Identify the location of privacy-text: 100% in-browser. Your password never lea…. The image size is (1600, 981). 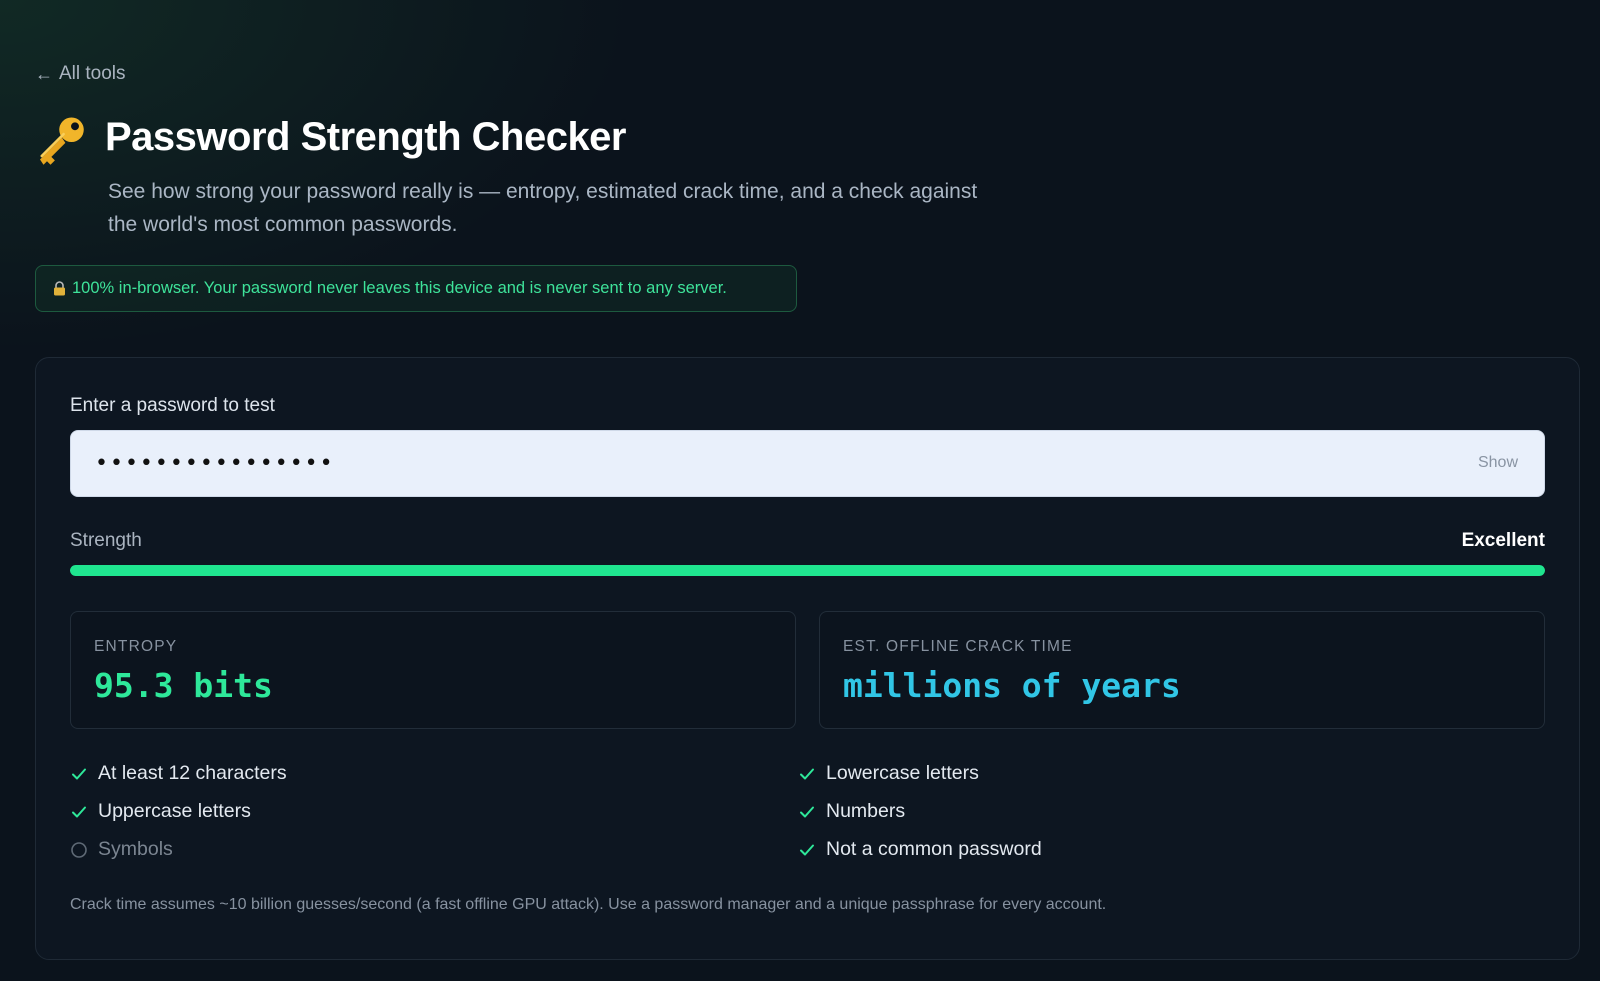
(399, 288).